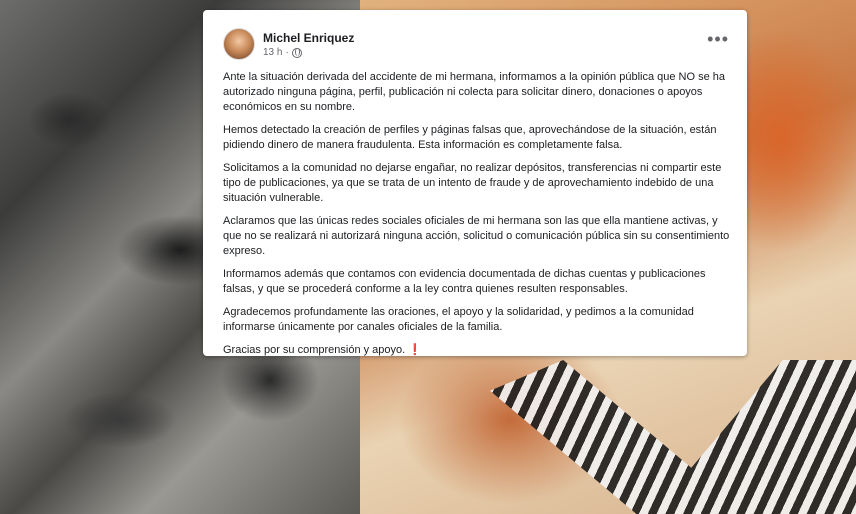 Image resolution: width=856 pixels, height=514 pixels. What do you see at coordinates (308, 38) in the screenshot?
I see `author-name: Michel Enriquez` at bounding box center [308, 38].